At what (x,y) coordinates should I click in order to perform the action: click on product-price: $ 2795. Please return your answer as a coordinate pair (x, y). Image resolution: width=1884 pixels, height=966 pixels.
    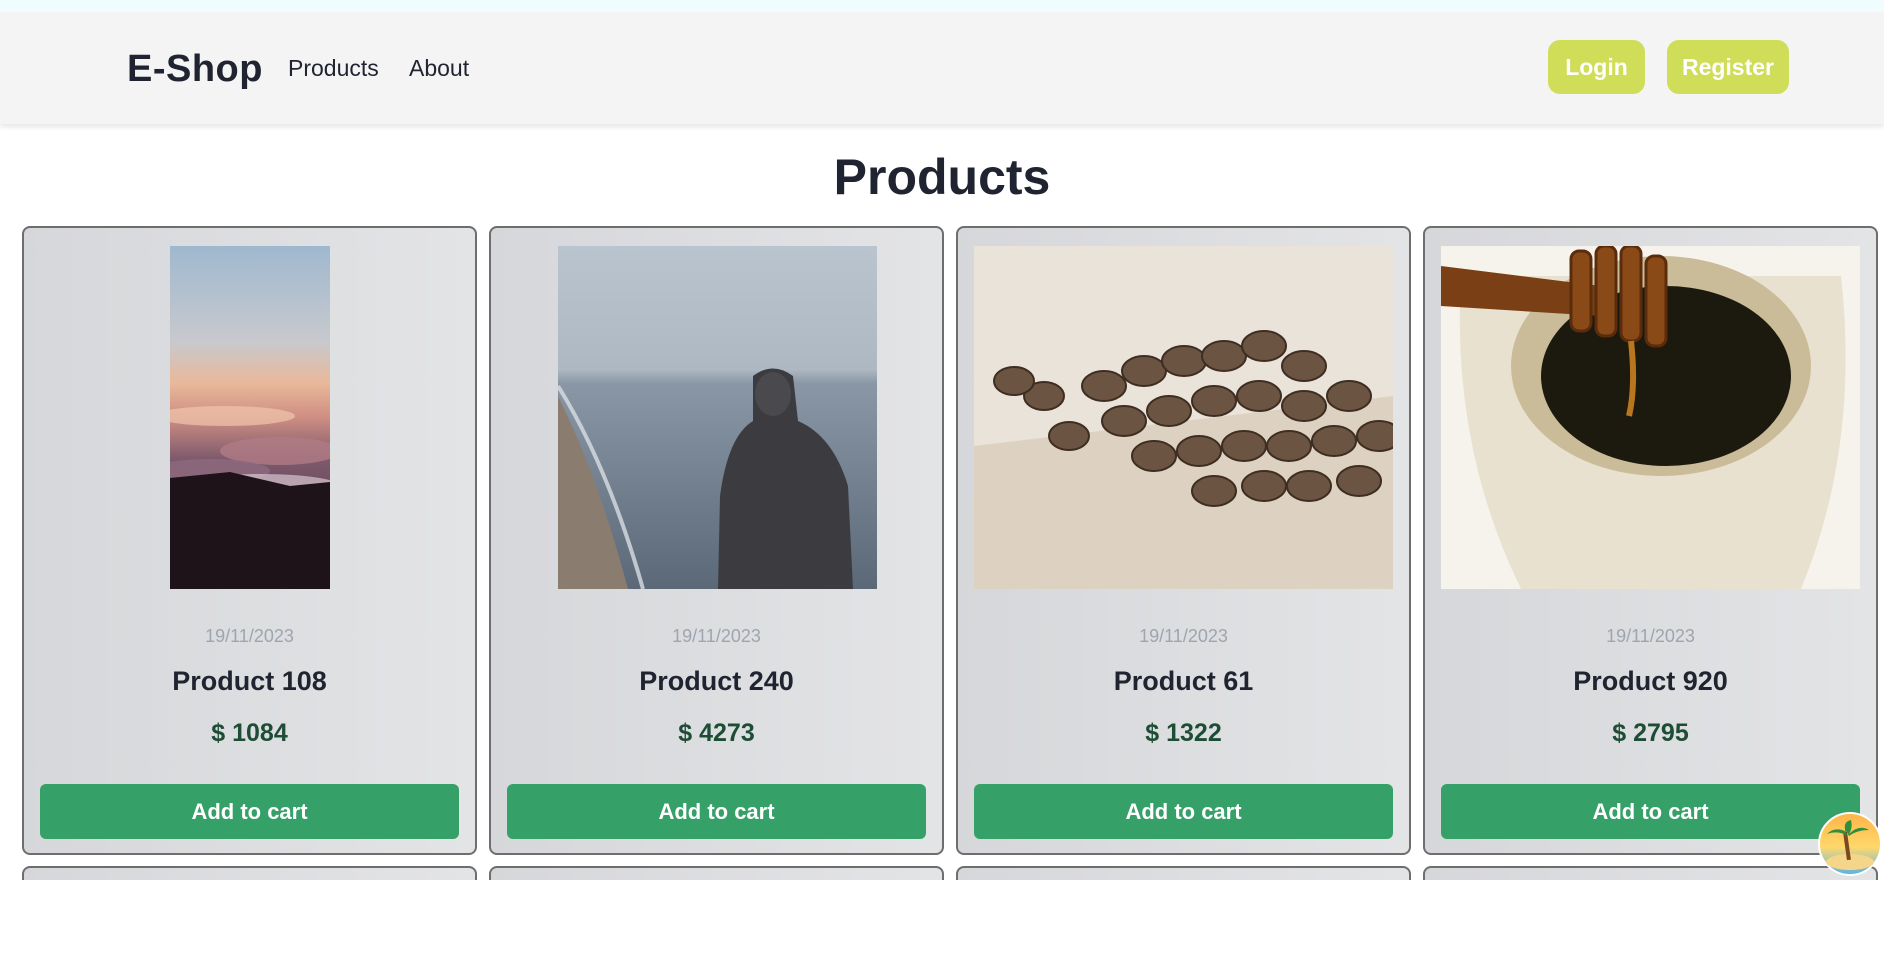
    Looking at the image, I should click on (1650, 733).